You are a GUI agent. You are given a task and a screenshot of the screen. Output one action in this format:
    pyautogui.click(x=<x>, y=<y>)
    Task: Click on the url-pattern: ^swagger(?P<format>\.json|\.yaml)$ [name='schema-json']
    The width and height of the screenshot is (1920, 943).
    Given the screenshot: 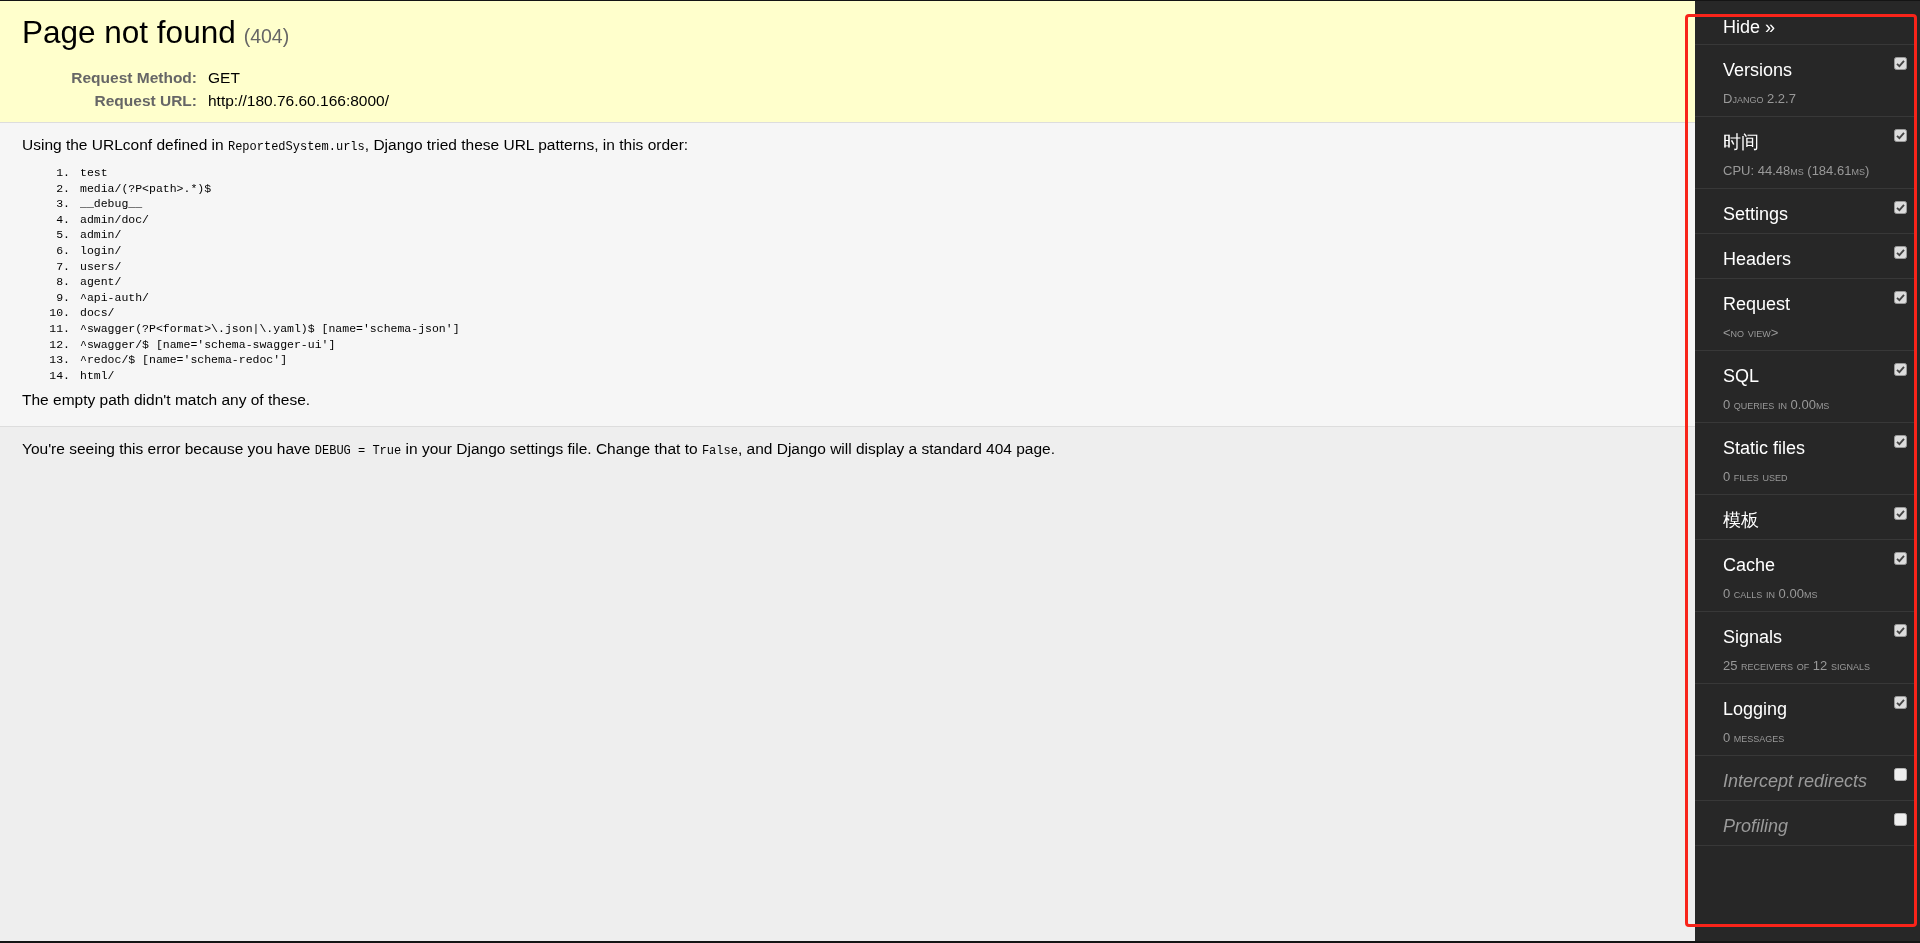 What is the action you would take?
    pyautogui.click(x=270, y=328)
    